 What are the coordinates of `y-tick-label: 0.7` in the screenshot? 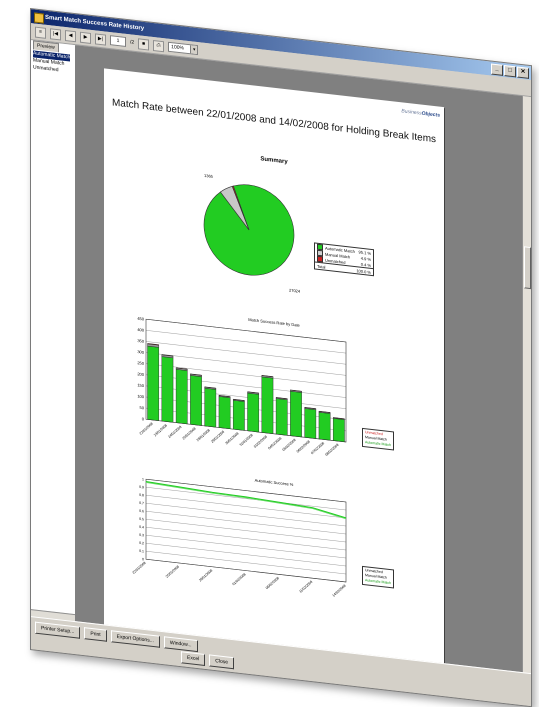 It's located at (141, 503).